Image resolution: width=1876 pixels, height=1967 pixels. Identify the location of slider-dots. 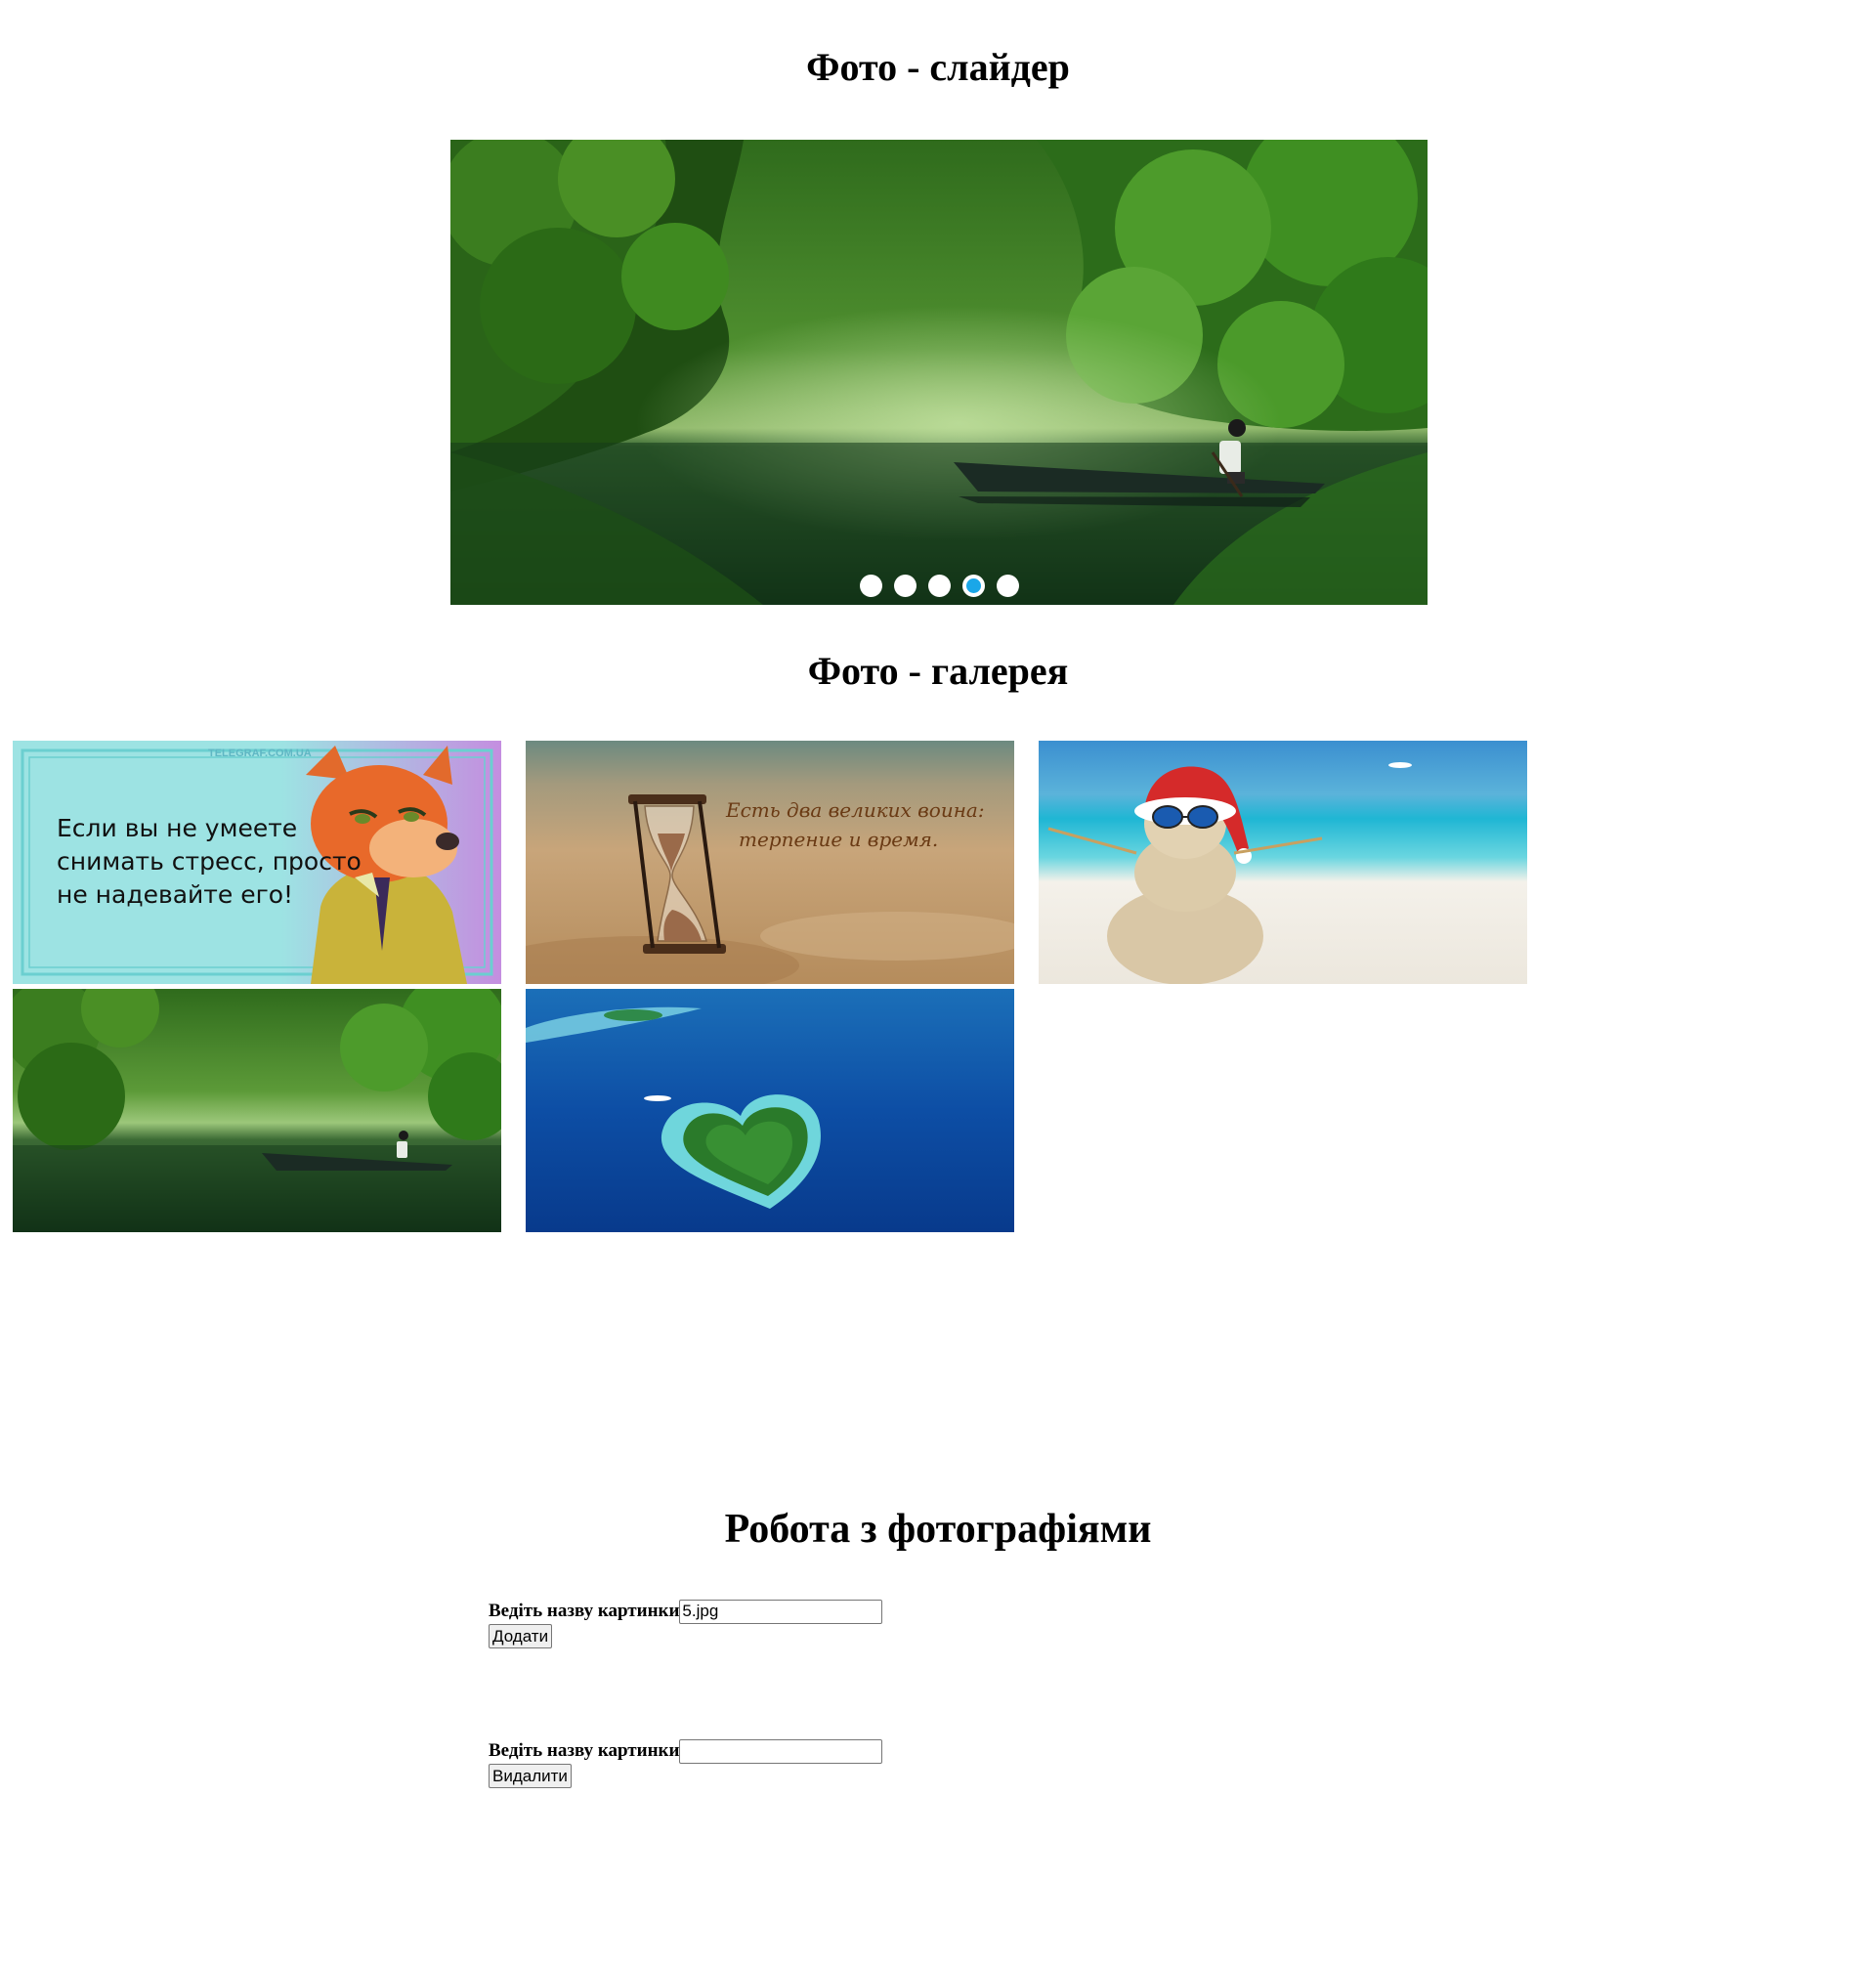
(939, 587).